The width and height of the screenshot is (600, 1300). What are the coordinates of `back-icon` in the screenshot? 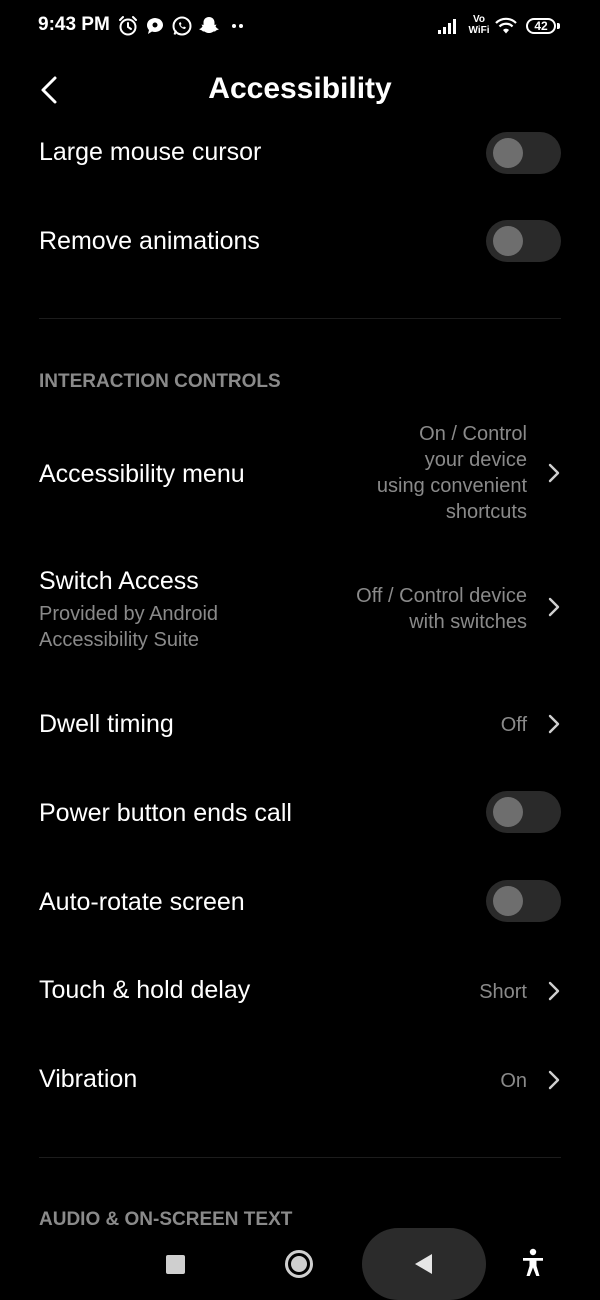 It's located at (423, 1264).